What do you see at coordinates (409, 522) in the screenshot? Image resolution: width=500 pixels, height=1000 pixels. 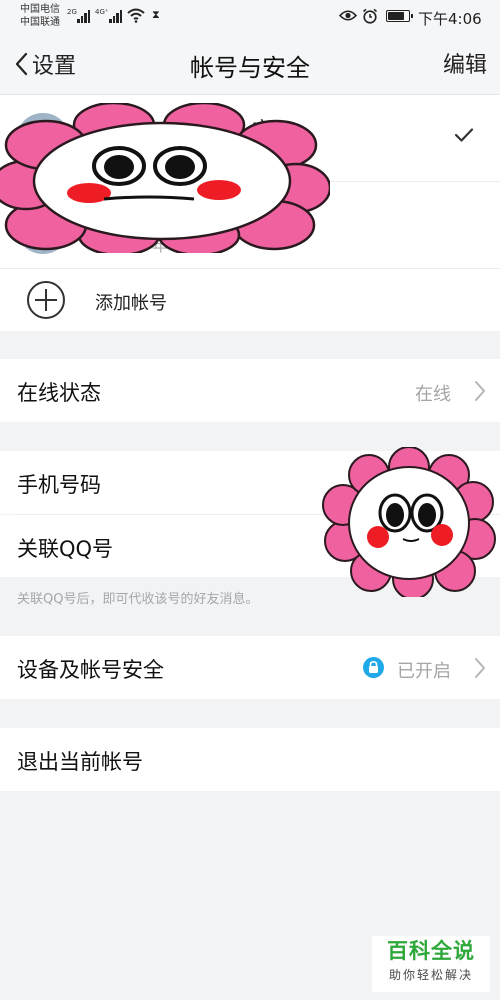 I see `flower-sticker-small` at bounding box center [409, 522].